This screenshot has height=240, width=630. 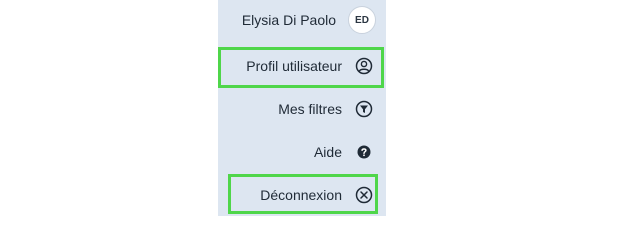 What do you see at coordinates (302, 152) in the screenshot?
I see `menu-item-help: Aide` at bounding box center [302, 152].